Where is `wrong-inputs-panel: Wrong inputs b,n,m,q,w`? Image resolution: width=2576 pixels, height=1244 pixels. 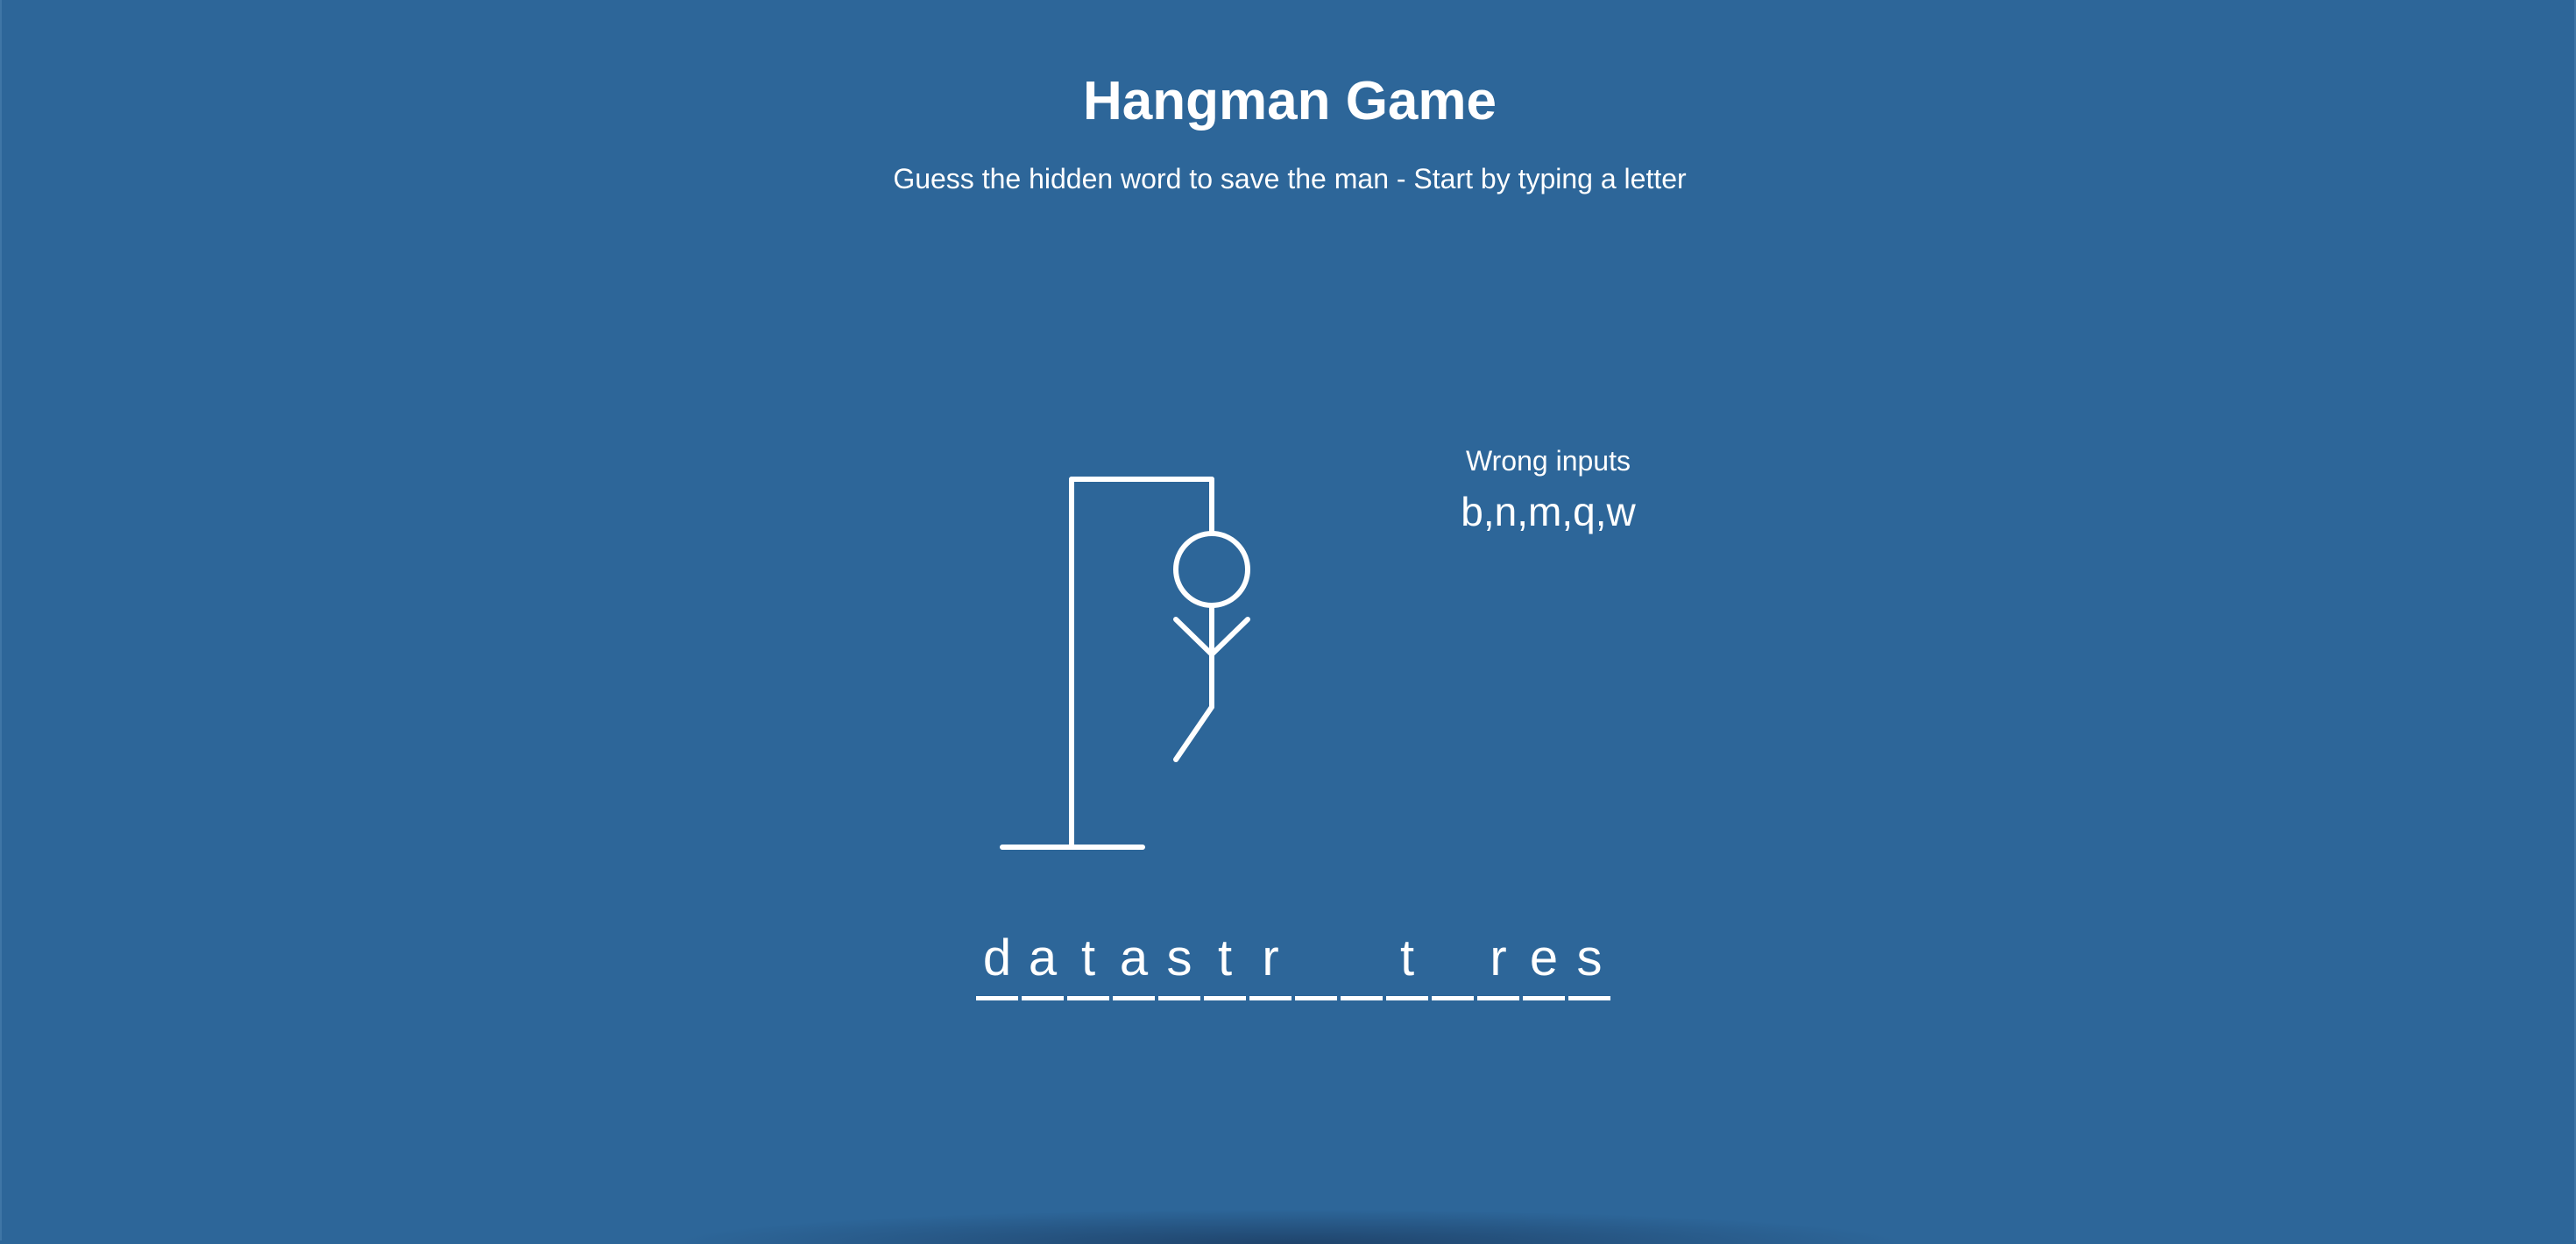 wrong-inputs-panel: Wrong inputs b,n,m,q,w is located at coordinates (1548, 489).